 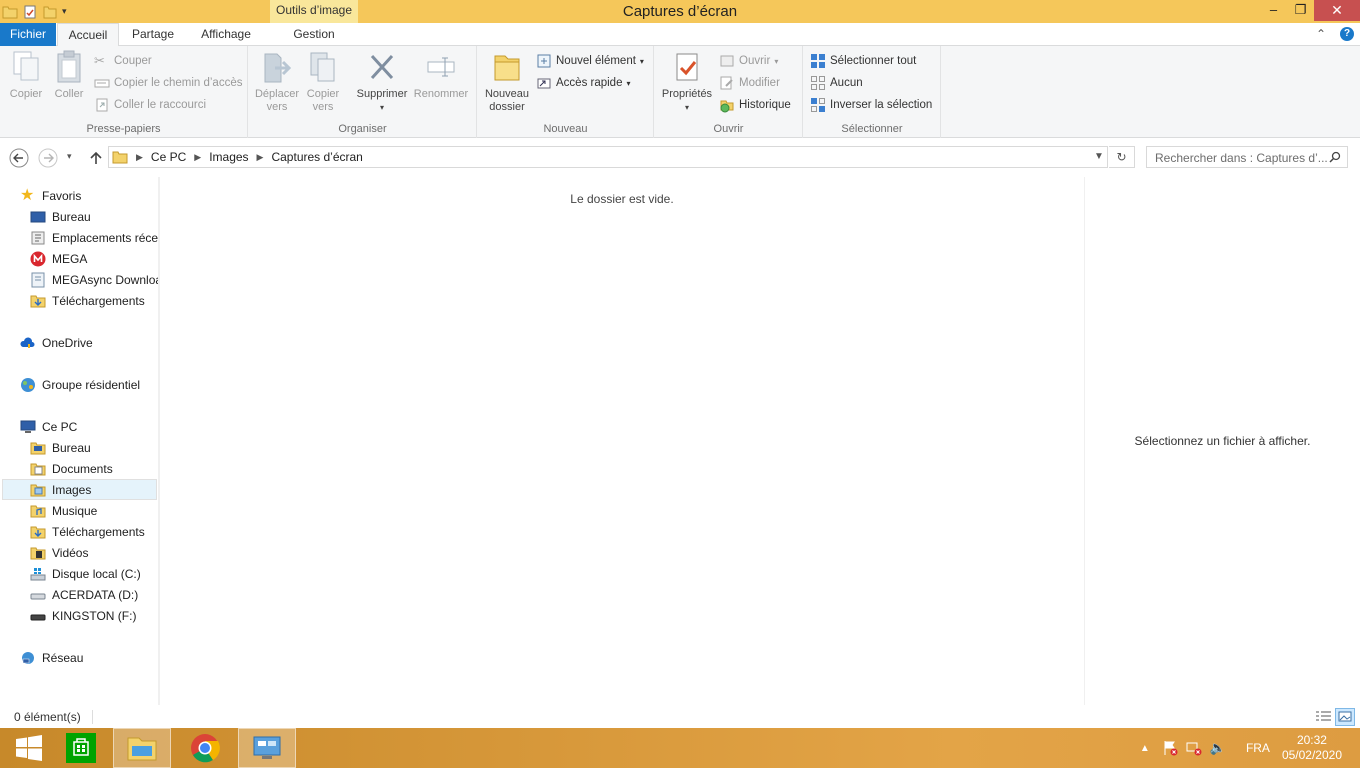 I want to click on input-language: FRA, so click(x=1258, y=748).